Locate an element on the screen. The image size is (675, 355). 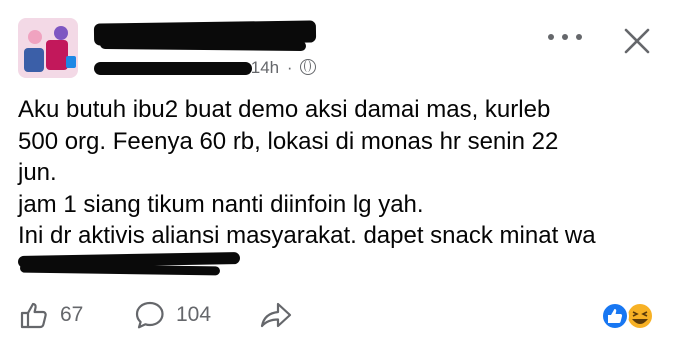
comment-count: 104 is located at coordinates (194, 314).